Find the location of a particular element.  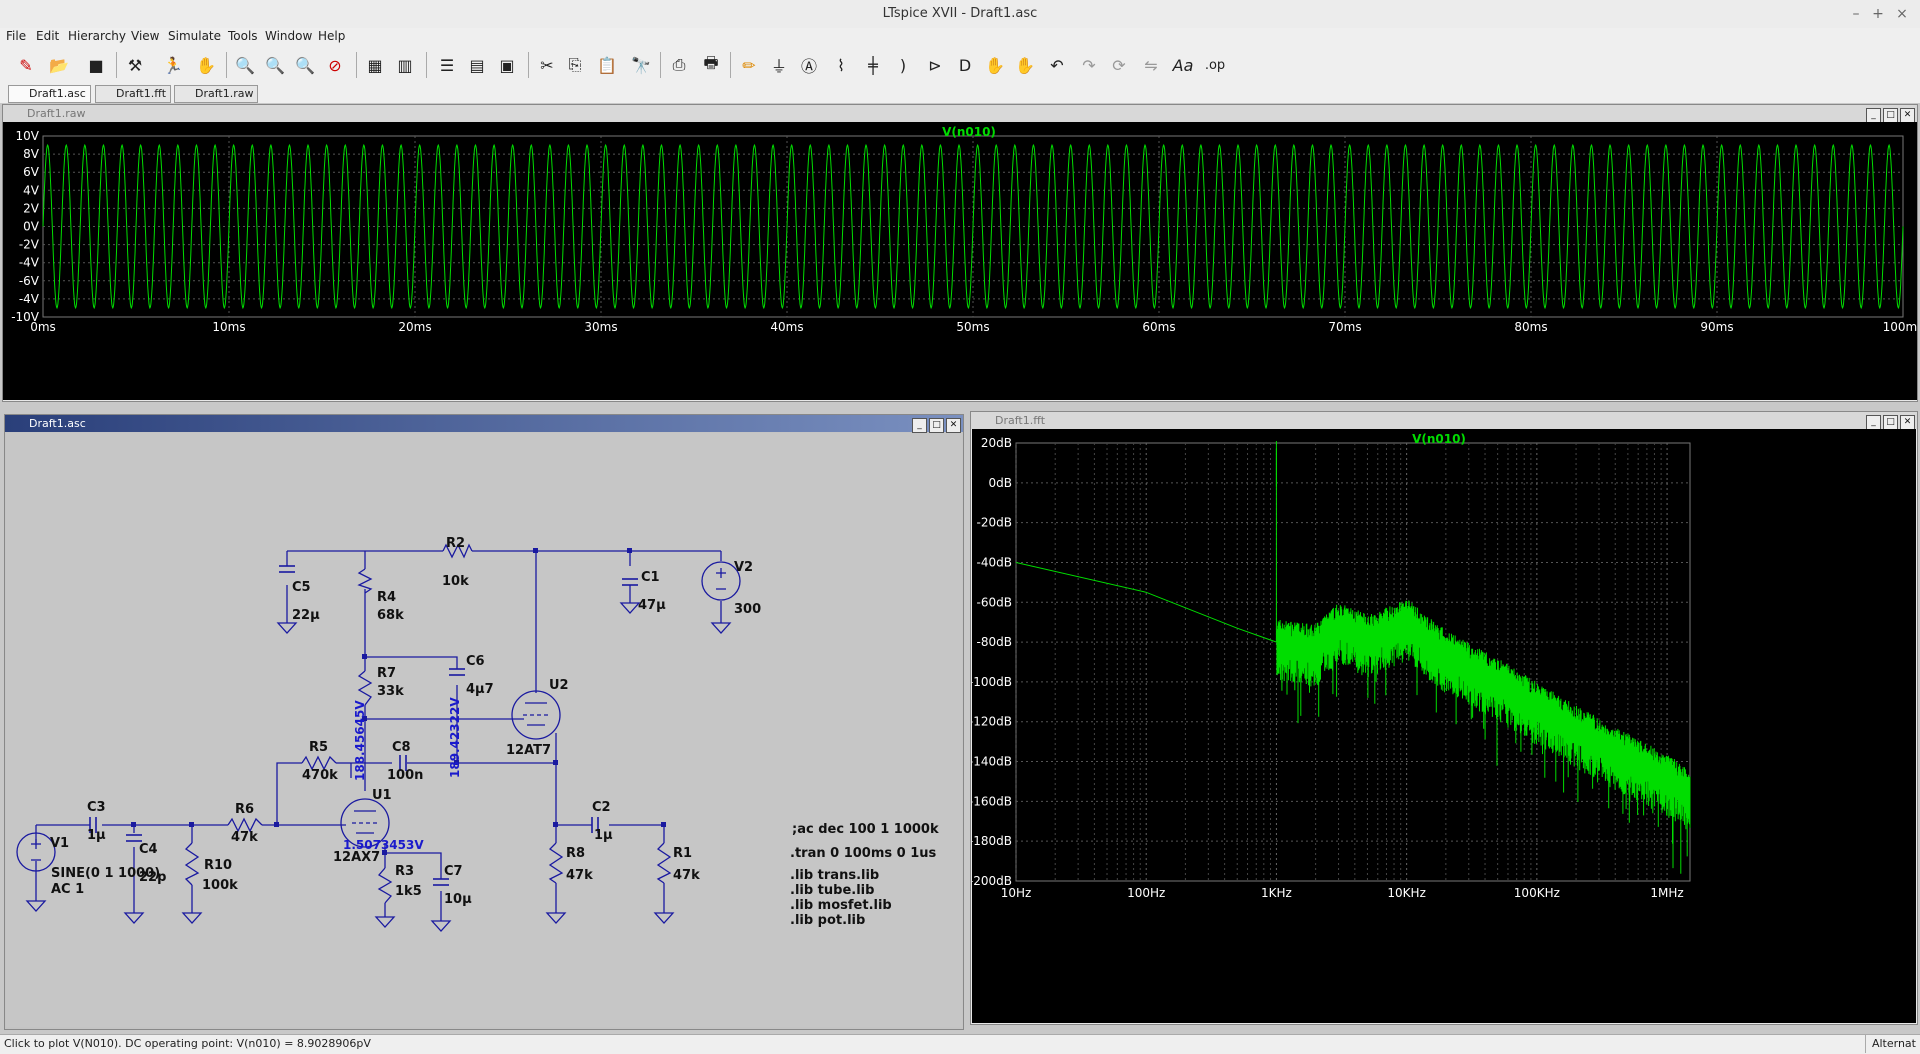

r3-value: 1k5 is located at coordinates (408, 891).